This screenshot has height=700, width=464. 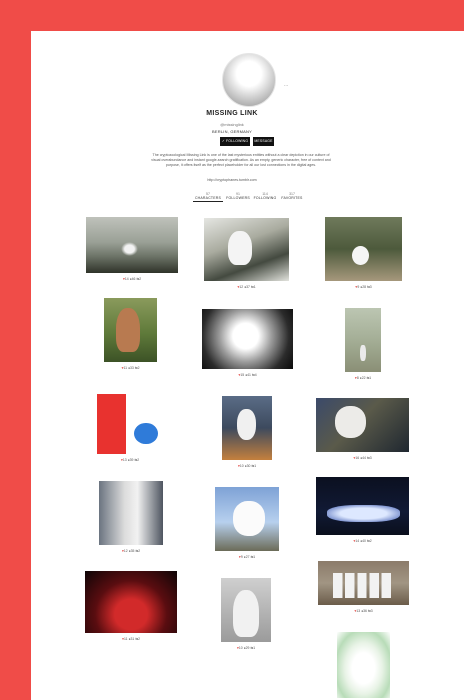 What do you see at coordinates (363, 287) in the screenshot?
I see `item-stats: ♥9 ●28 ⇆3` at bounding box center [363, 287].